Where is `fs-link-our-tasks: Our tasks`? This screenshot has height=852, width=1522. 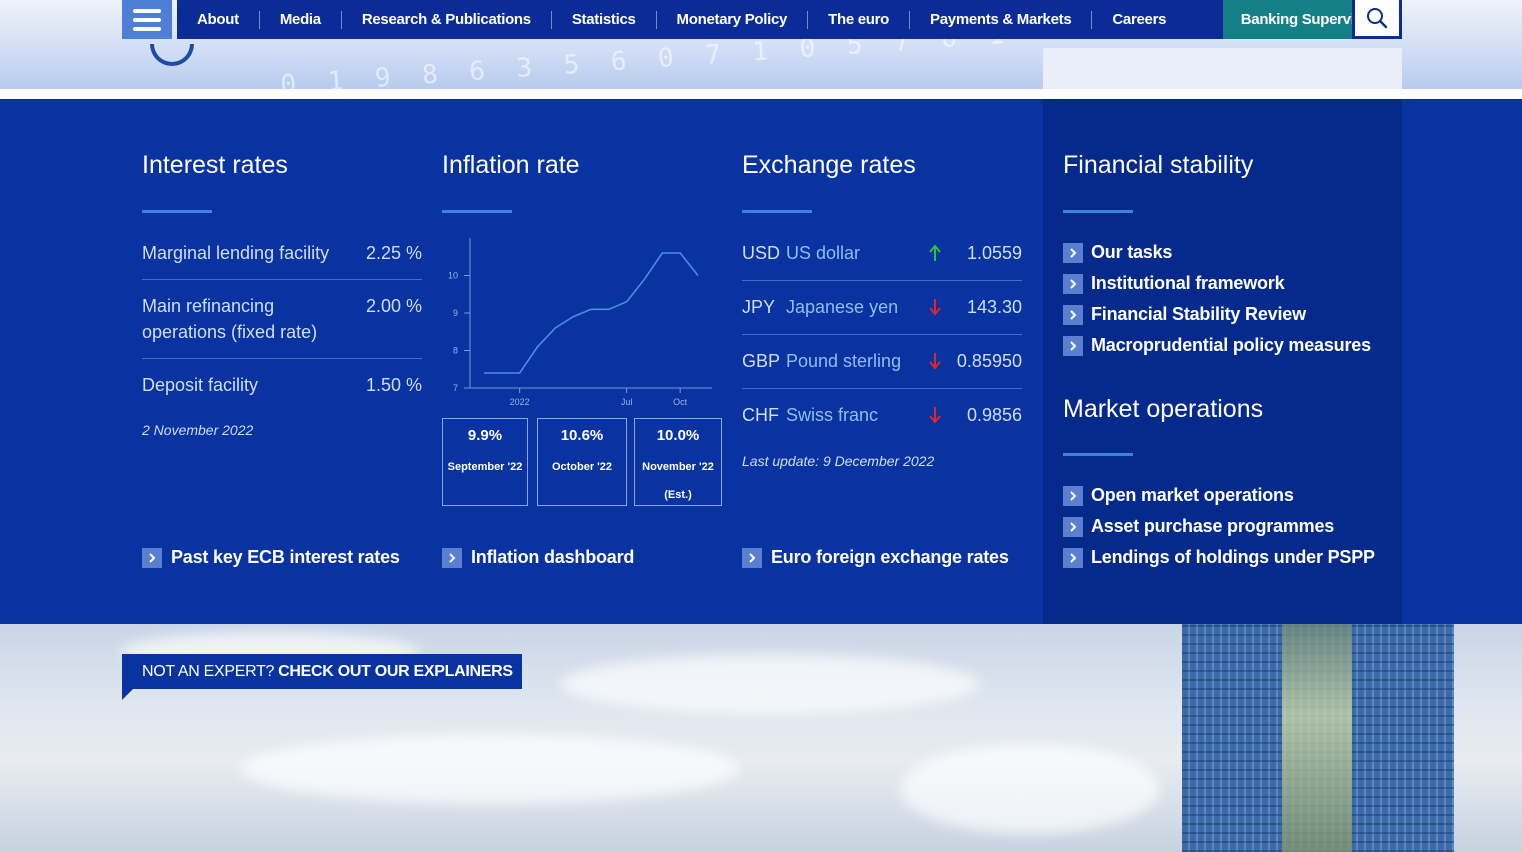
fs-link-our-tasks: Our tasks is located at coordinates (1117, 252).